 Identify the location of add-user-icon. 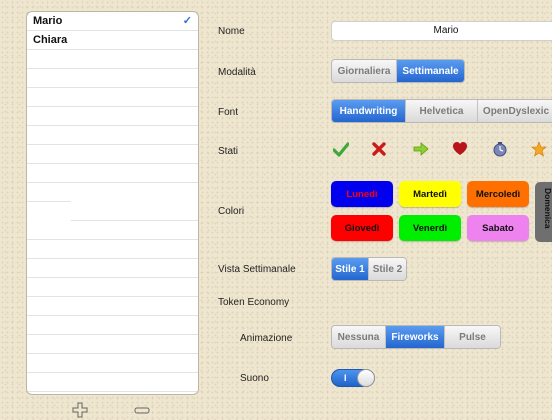
(80, 411).